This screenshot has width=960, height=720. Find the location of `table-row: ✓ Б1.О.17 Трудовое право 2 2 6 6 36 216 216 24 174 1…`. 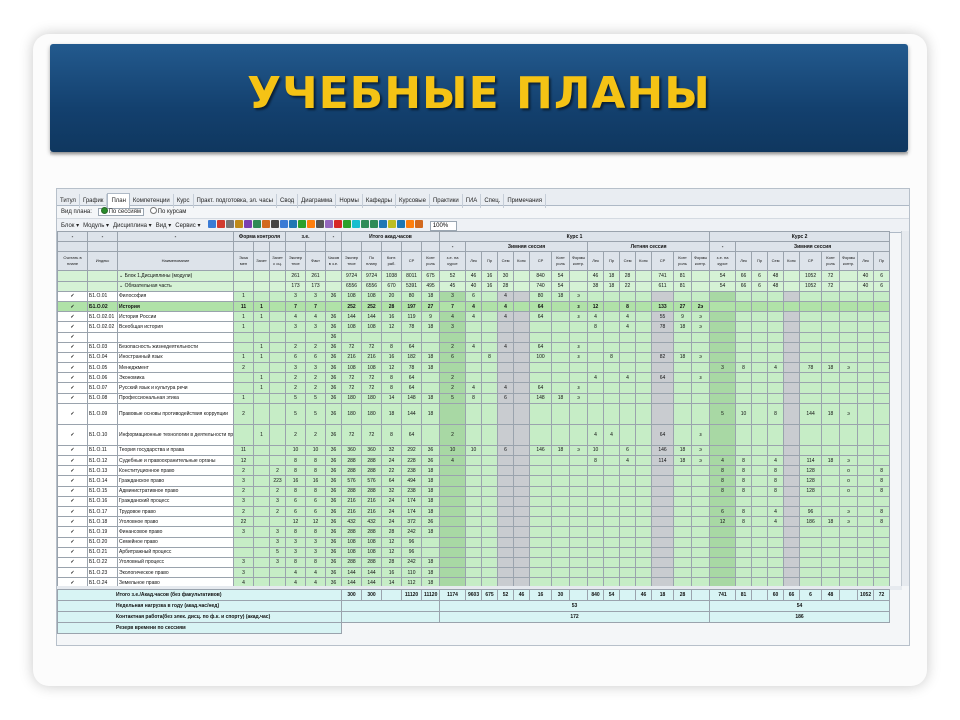

table-row: ✓ Б1.О.17 Трудовое право 2 2 6 6 36 216 216 24 174 1… is located at coordinates (474, 511).